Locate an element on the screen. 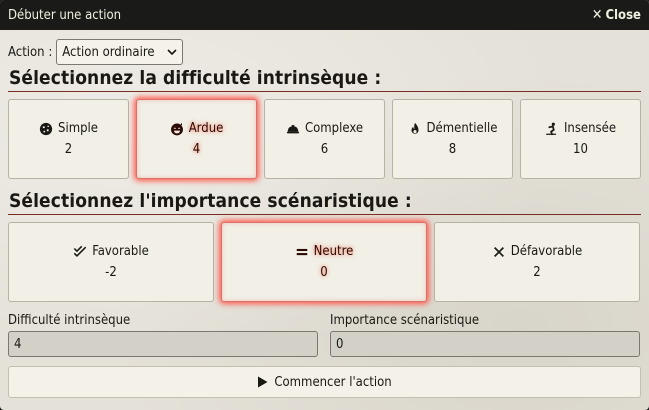 This screenshot has height=410, width=649. importance-option-defavorable: Défavorable 2 is located at coordinates (537, 262).